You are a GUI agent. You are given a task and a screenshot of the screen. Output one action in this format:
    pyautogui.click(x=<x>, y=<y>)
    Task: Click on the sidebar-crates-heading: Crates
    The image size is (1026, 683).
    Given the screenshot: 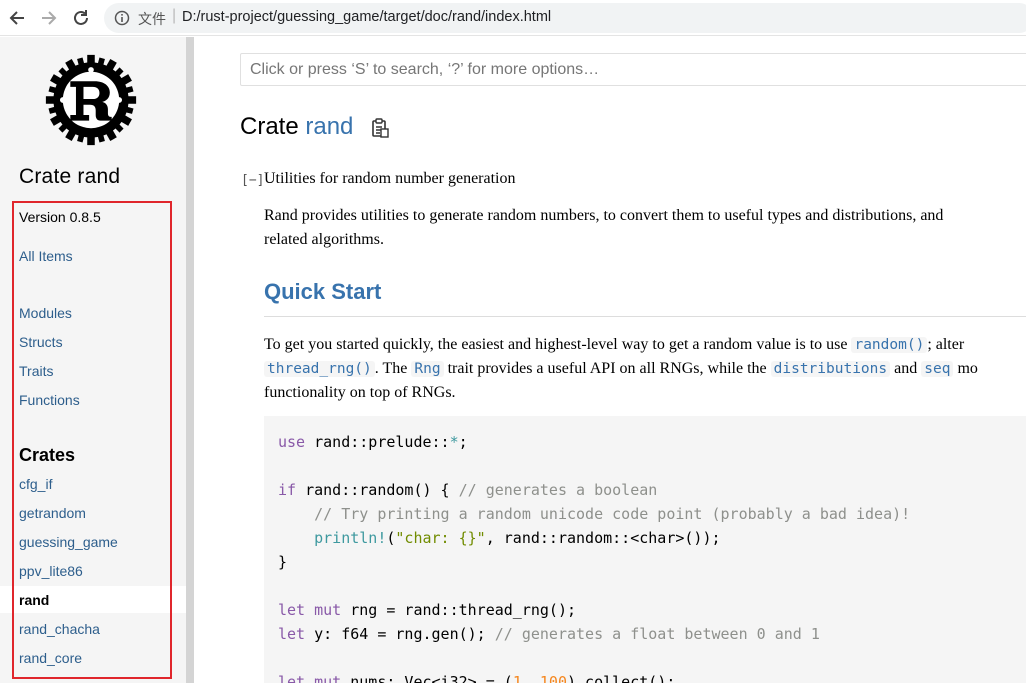 What is the action you would take?
    pyautogui.click(x=47, y=455)
    